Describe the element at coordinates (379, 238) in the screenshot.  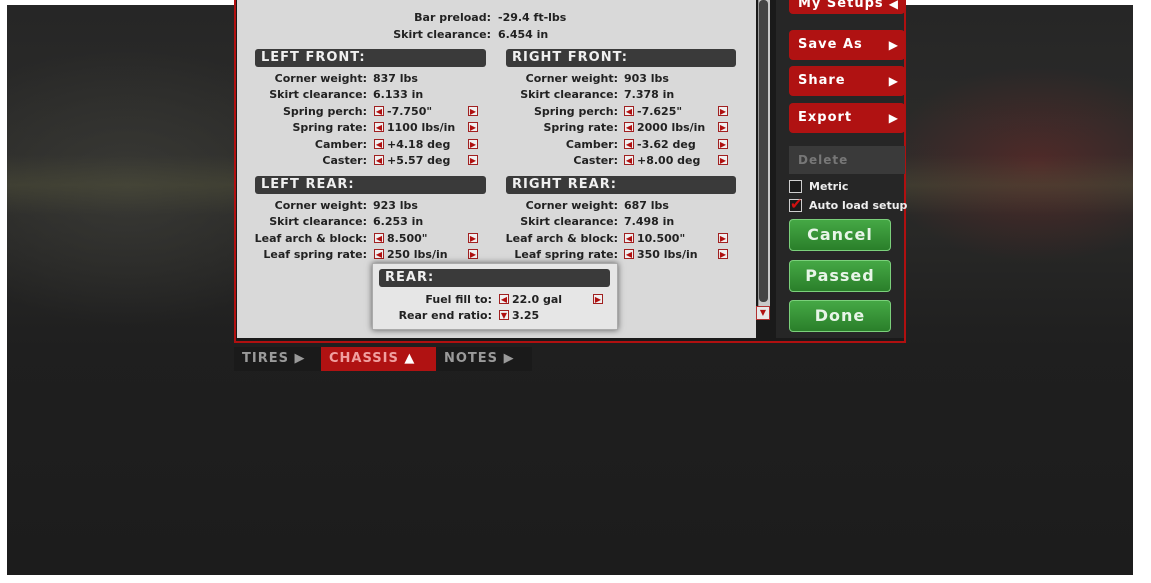
I see `lr-leaf-arch-decrease: ◀` at that location.